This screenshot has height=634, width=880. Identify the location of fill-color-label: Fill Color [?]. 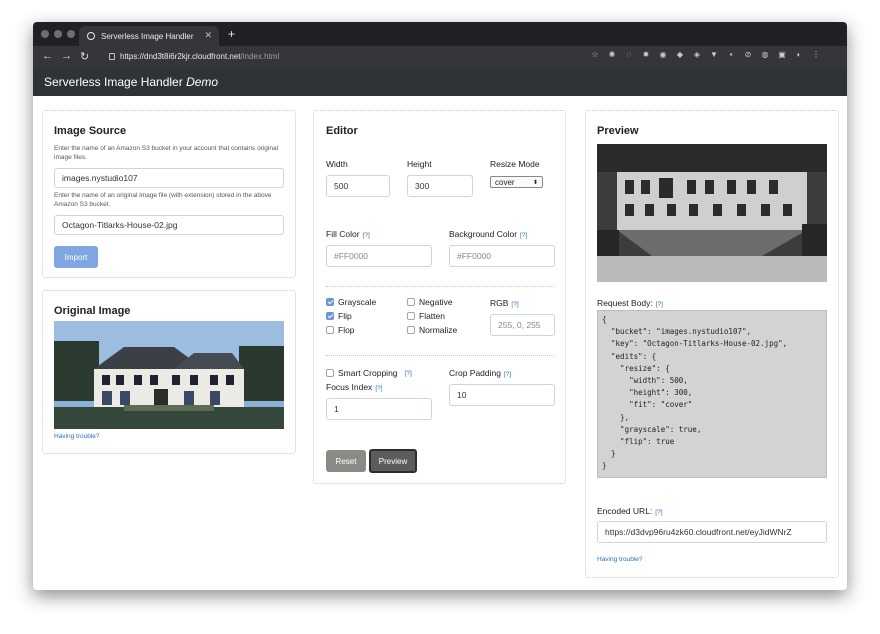
(348, 234).